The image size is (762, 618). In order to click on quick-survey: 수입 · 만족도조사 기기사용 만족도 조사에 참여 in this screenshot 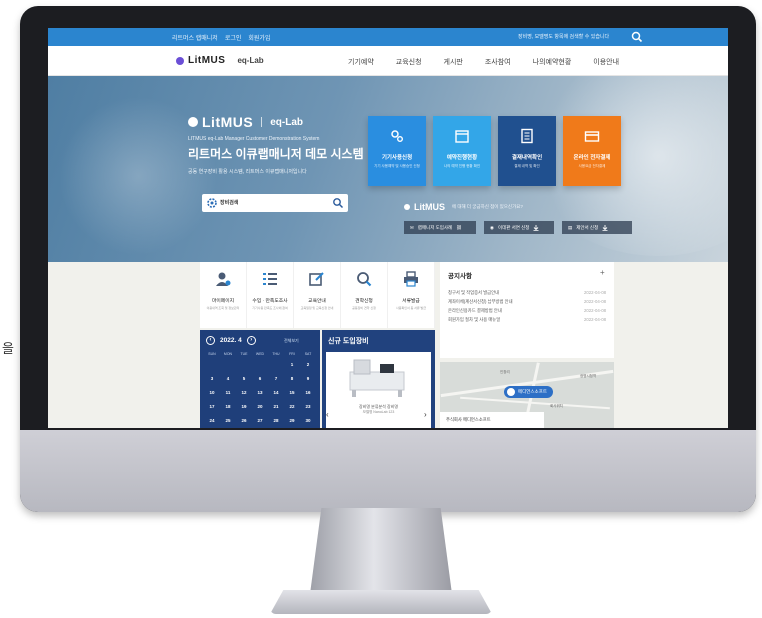, I will do `click(270, 295)`.